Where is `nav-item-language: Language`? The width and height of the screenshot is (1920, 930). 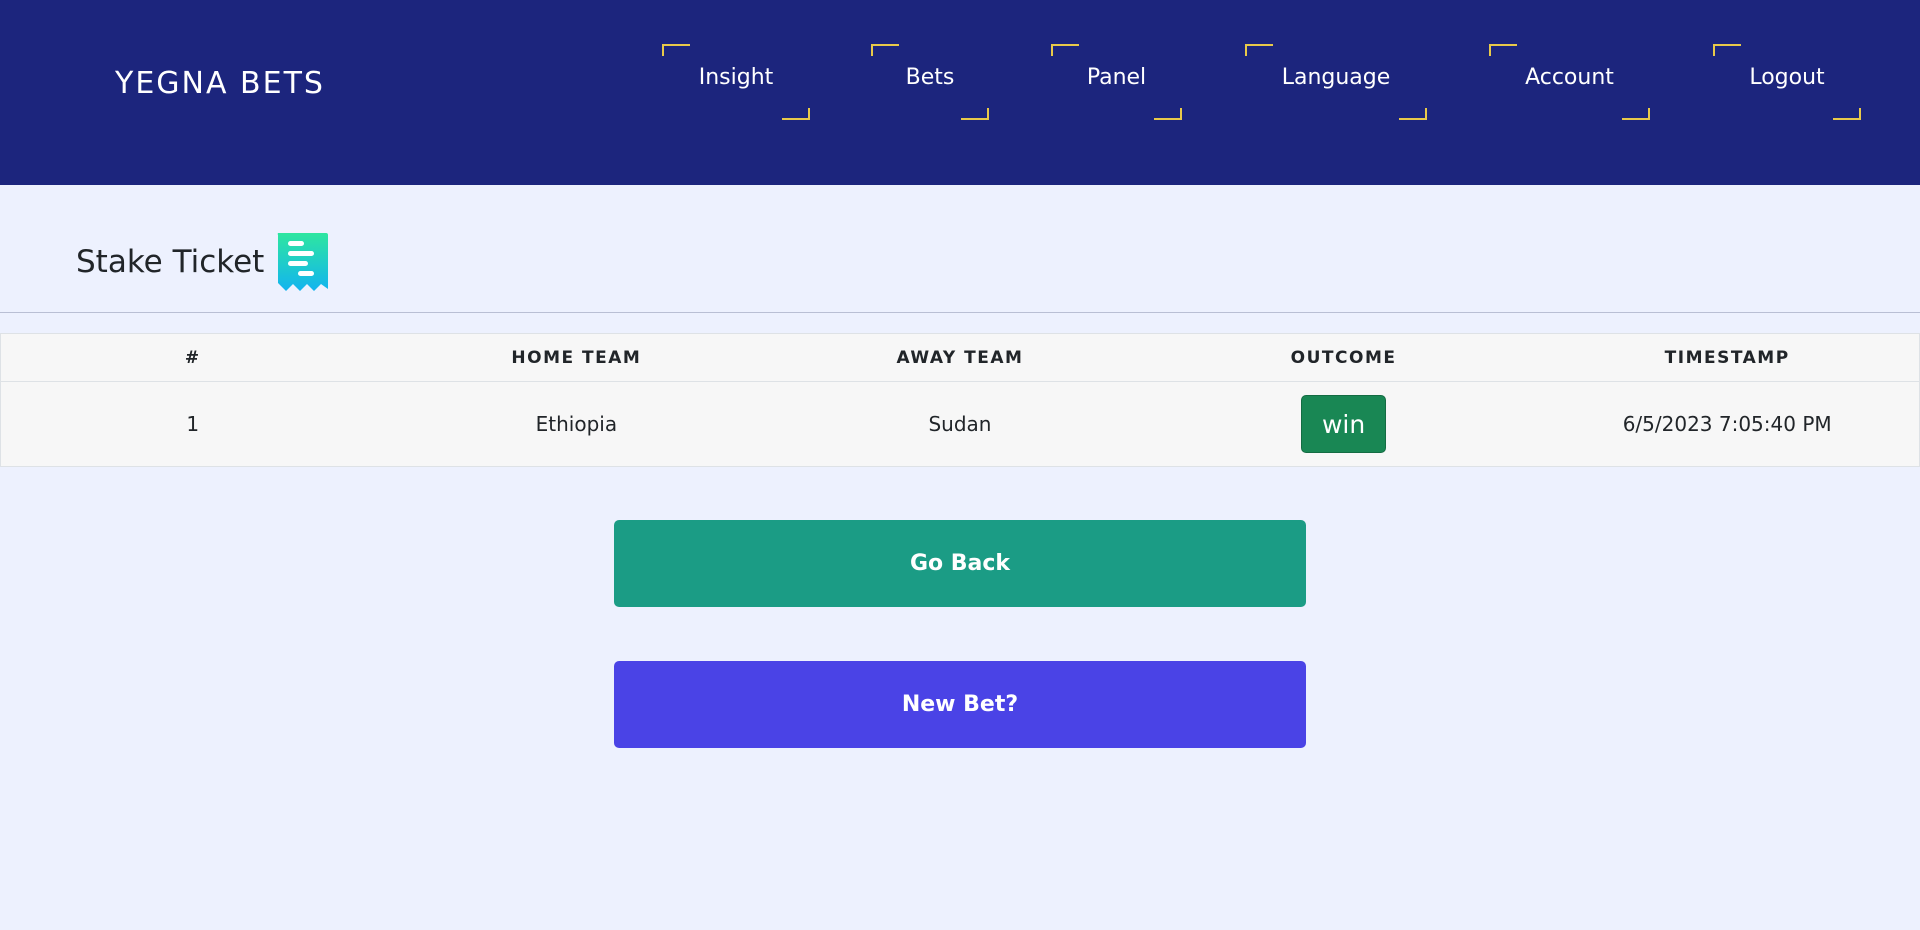 nav-item-language: Language is located at coordinates (1336, 82).